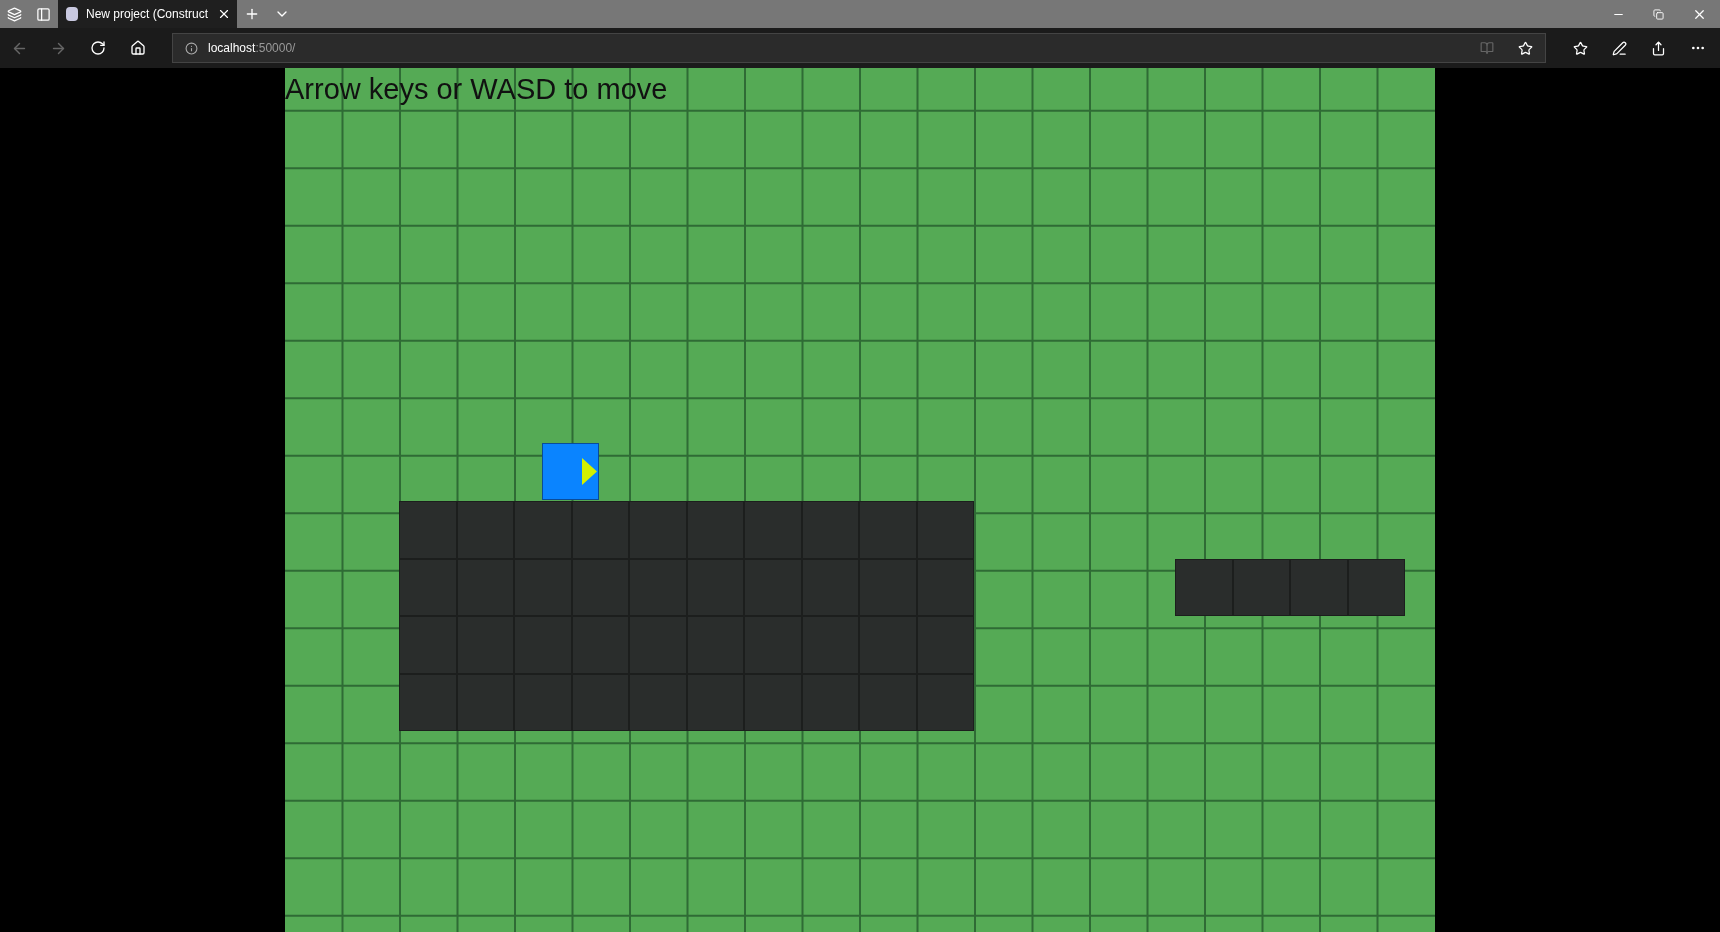  I want to click on hint-text: Arrow keys or WASD to move, so click(476, 89).